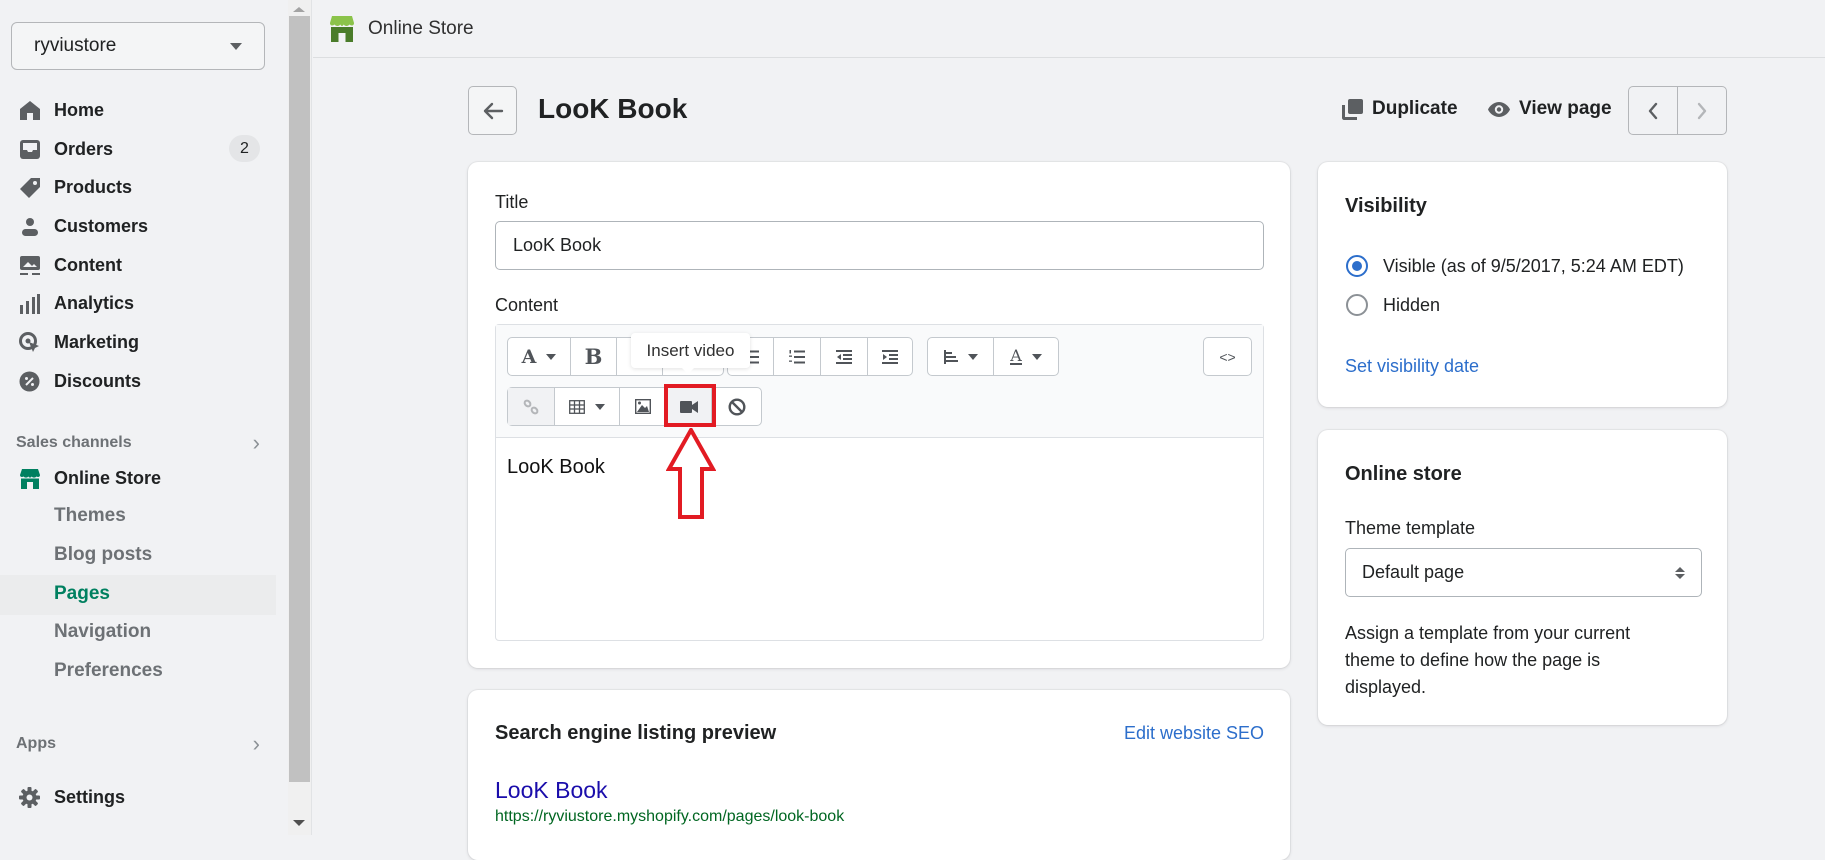 The width and height of the screenshot is (1825, 860). What do you see at coordinates (1702, 110) in the screenshot?
I see `next-page-button` at bounding box center [1702, 110].